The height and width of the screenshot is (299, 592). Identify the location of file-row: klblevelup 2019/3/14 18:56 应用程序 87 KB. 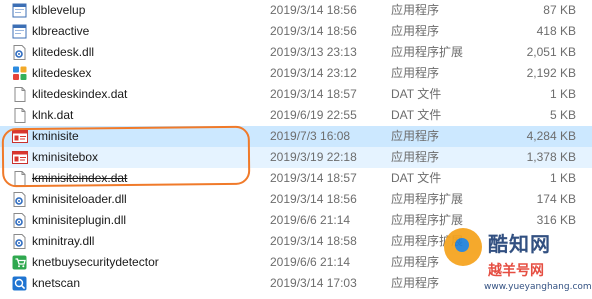
(296, 10).